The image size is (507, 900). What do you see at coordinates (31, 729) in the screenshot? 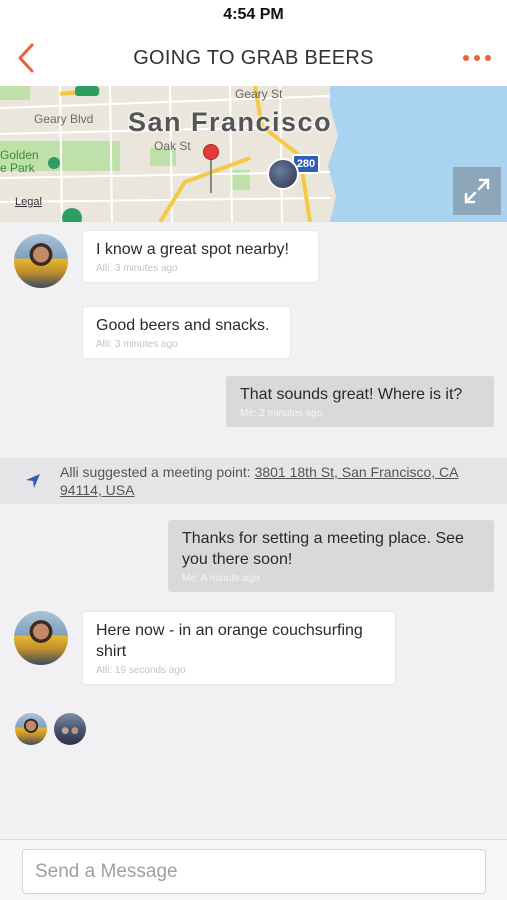
I see `participant-avatar-alli` at bounding box center [31, 729].